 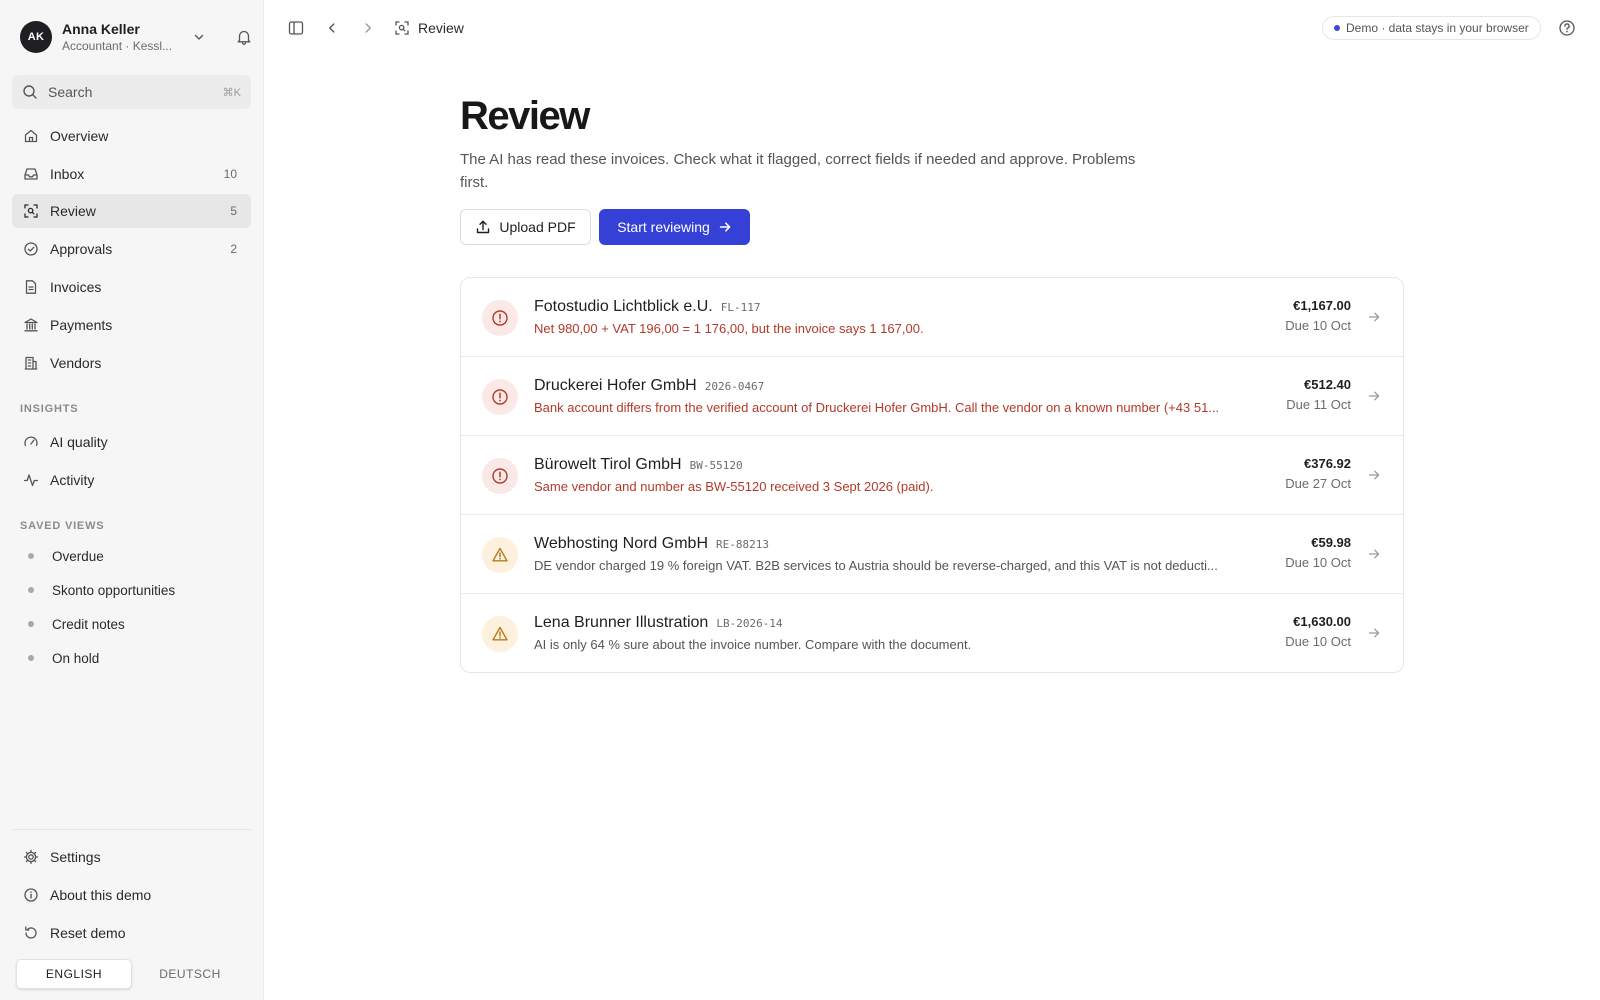 I want to click on sidebar-item-overview: Overview, so click(x=131, y=136).